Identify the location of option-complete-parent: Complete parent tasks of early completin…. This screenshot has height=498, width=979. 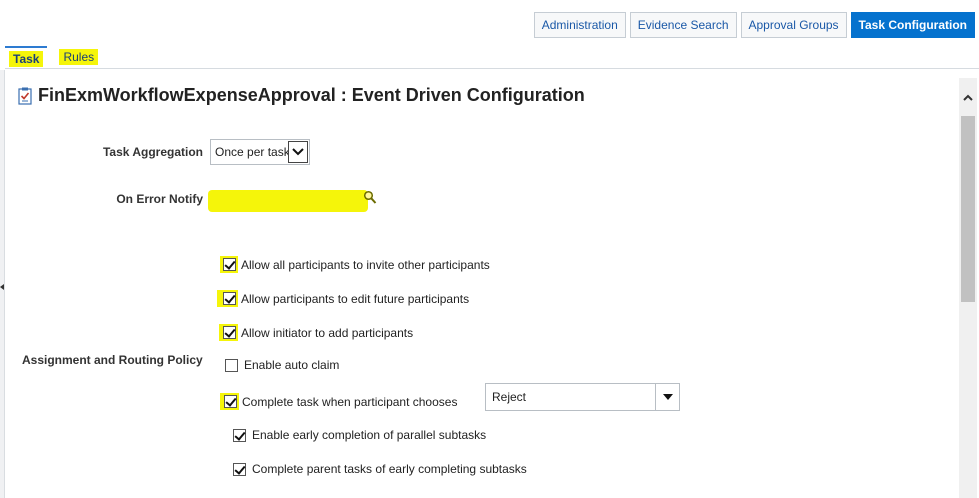
(380, 469).